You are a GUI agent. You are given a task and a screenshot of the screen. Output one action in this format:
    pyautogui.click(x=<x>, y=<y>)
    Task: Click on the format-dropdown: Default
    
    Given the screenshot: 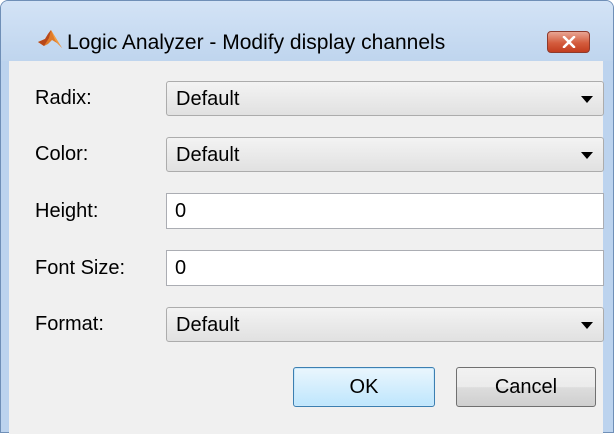 What is the action you would take?
    pyautogui.click(x=385, y=324)
    